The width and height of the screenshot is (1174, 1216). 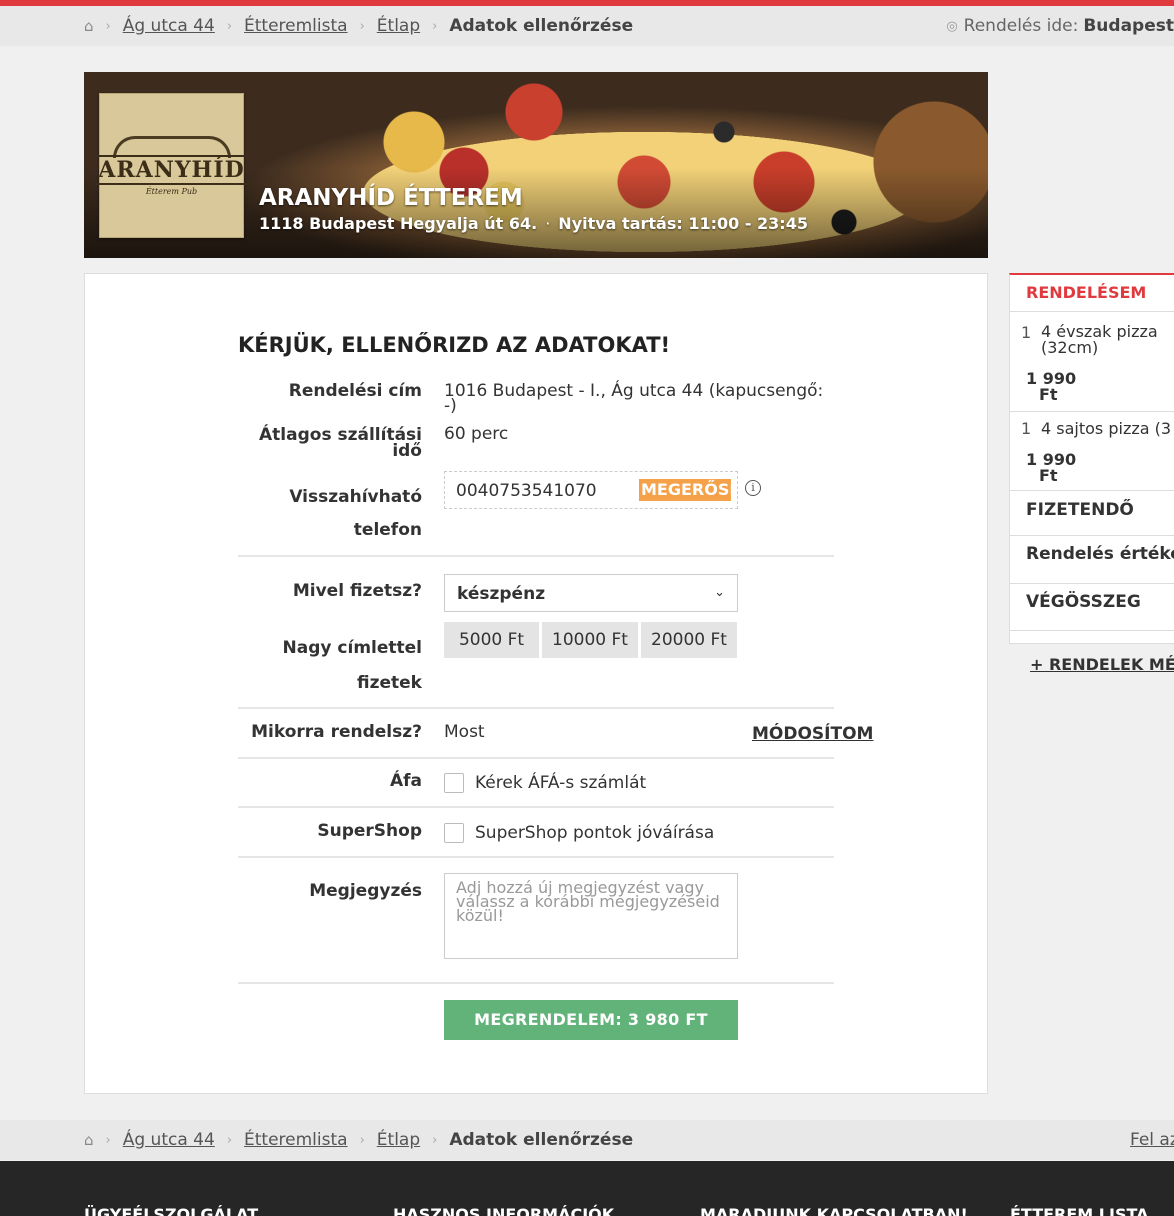 What do you see at coordinates (594, 833) in the screenshot?
I see `supershop-checkbox-label: SuperShop pontok jóváírása` at bounding box center [594, 833].